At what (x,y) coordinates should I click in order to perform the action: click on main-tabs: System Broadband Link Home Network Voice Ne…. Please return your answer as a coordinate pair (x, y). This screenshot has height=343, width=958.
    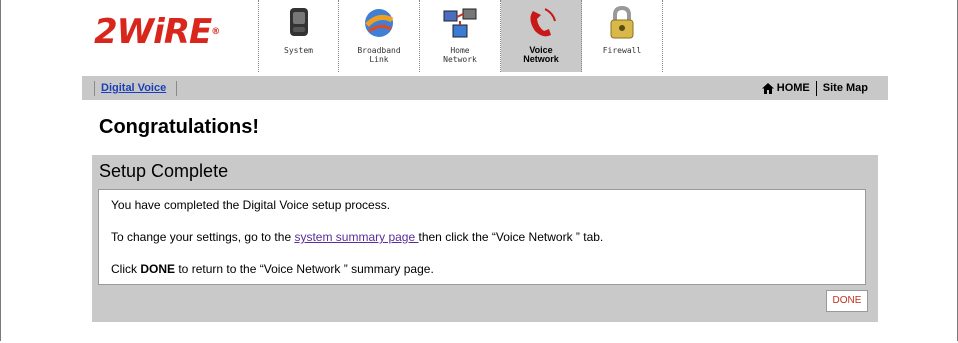
    Looking at the image, I should click on (460, 36).